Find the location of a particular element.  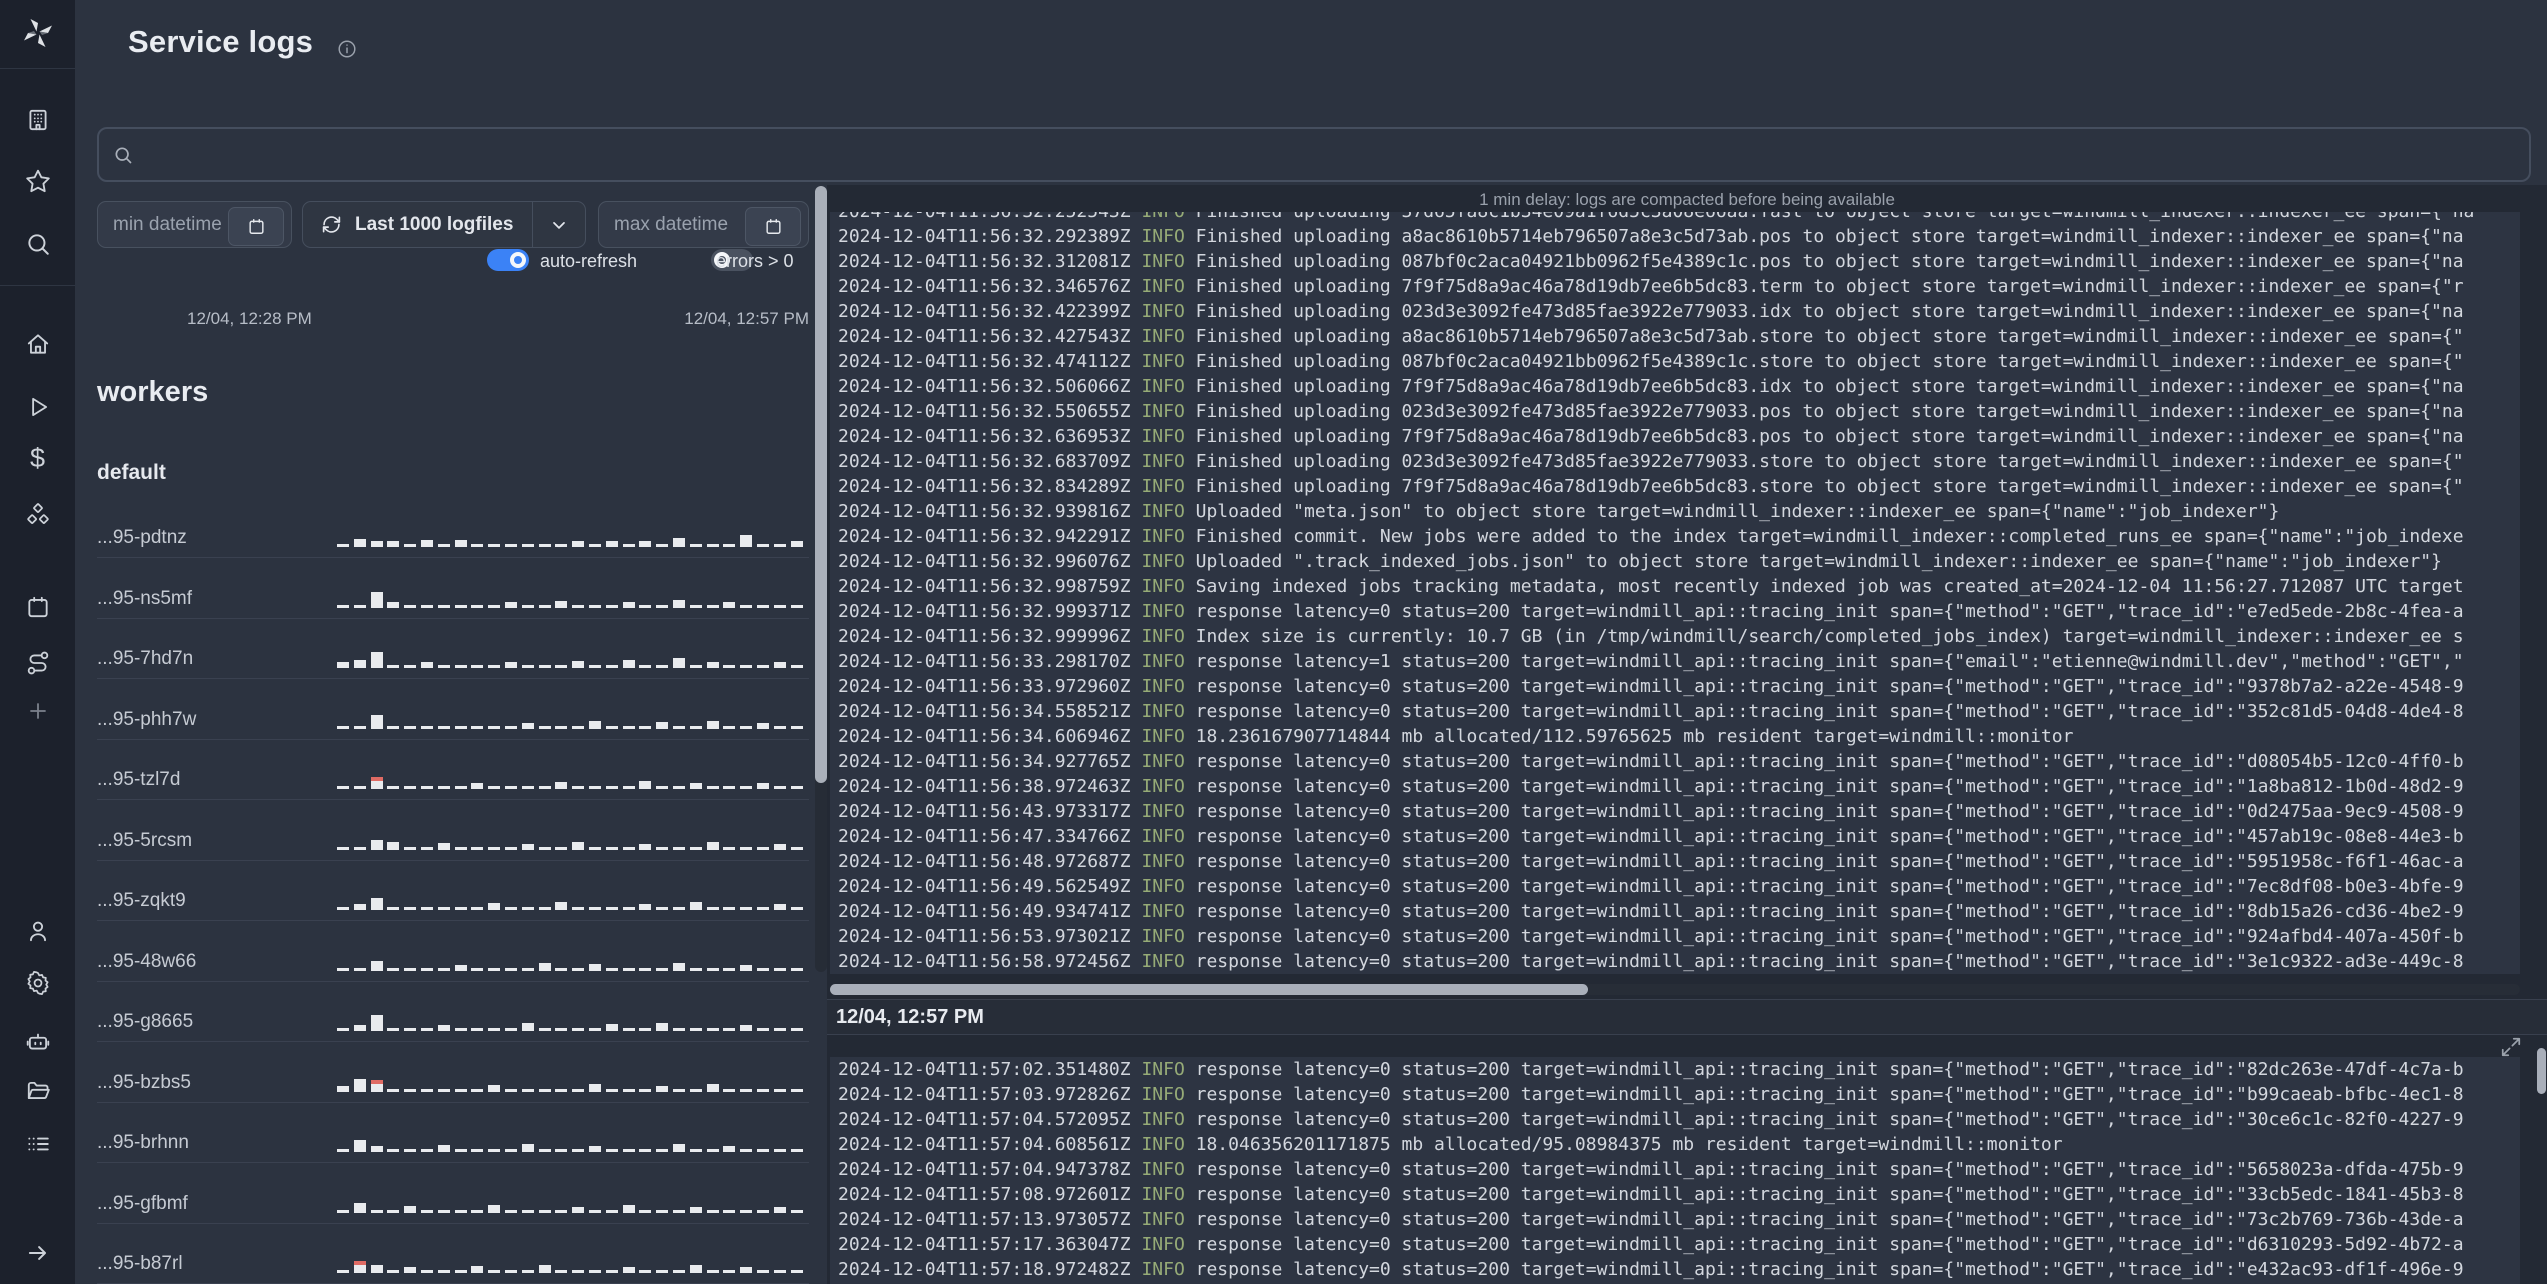

worker-name: ...95-gfbmf is located at coordinates (217, 1203).